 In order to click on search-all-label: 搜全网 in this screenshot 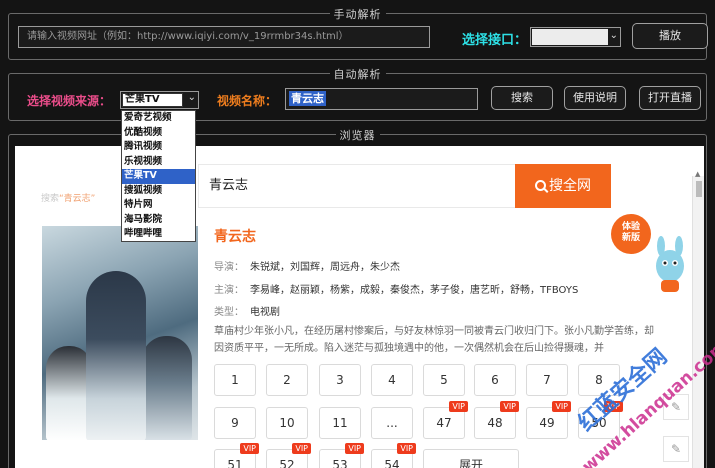, I will do `click(570, 186)`.